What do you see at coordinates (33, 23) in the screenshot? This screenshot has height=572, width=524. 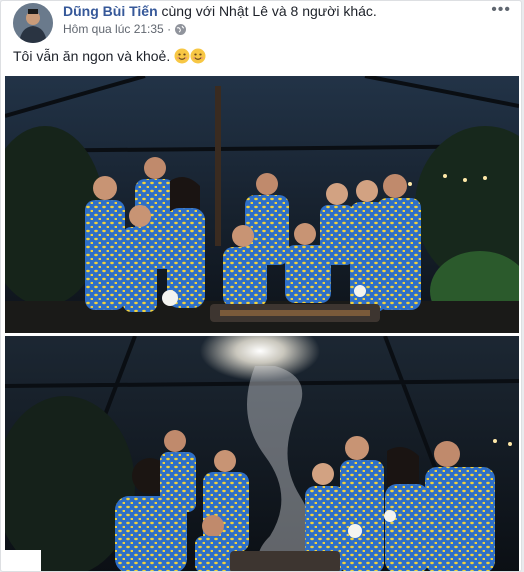 I see `author-avatar` at bounding box center [33, 23].